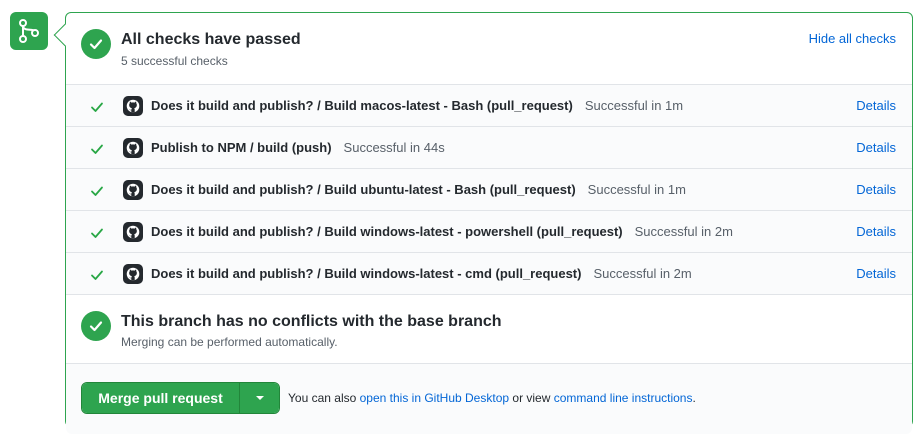 This screenshot has width=922, height=436. I want to click on triangle-down-icon, so click(259, 398).